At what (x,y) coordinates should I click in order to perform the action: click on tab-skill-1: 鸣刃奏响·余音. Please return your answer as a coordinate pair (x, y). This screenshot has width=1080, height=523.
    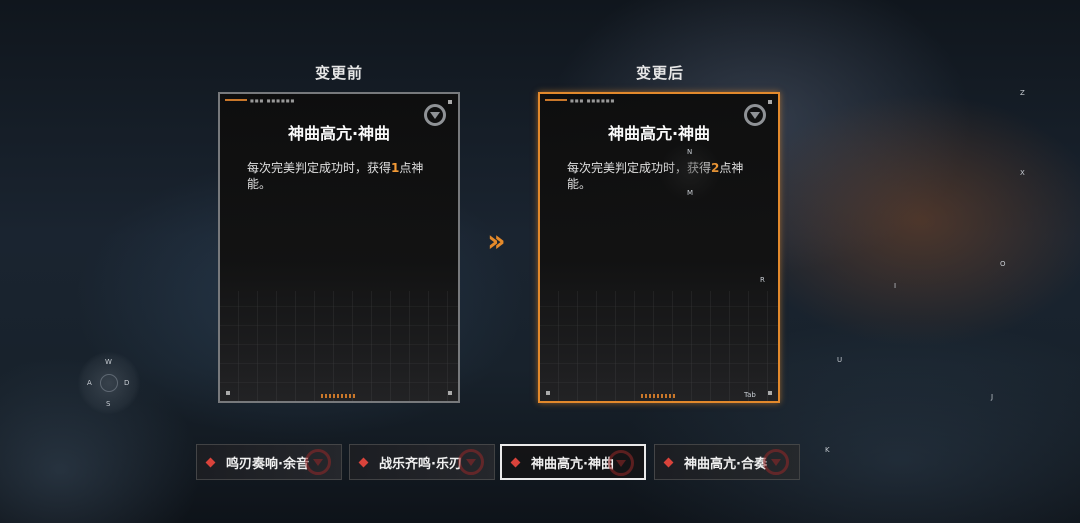
    Looking at the image, I should click on (269, 462).